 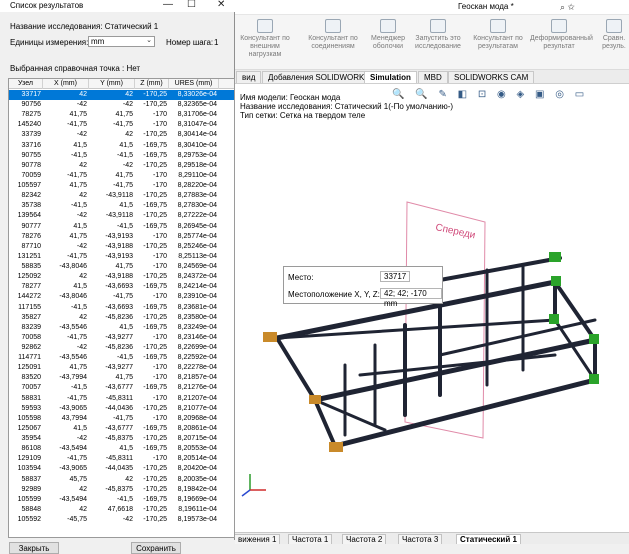 What do you see at coordinates (333, 35) in the screenshot?
I see `connections-advisor-button: Консультант по соединениям` at bounding box center [333, 35].